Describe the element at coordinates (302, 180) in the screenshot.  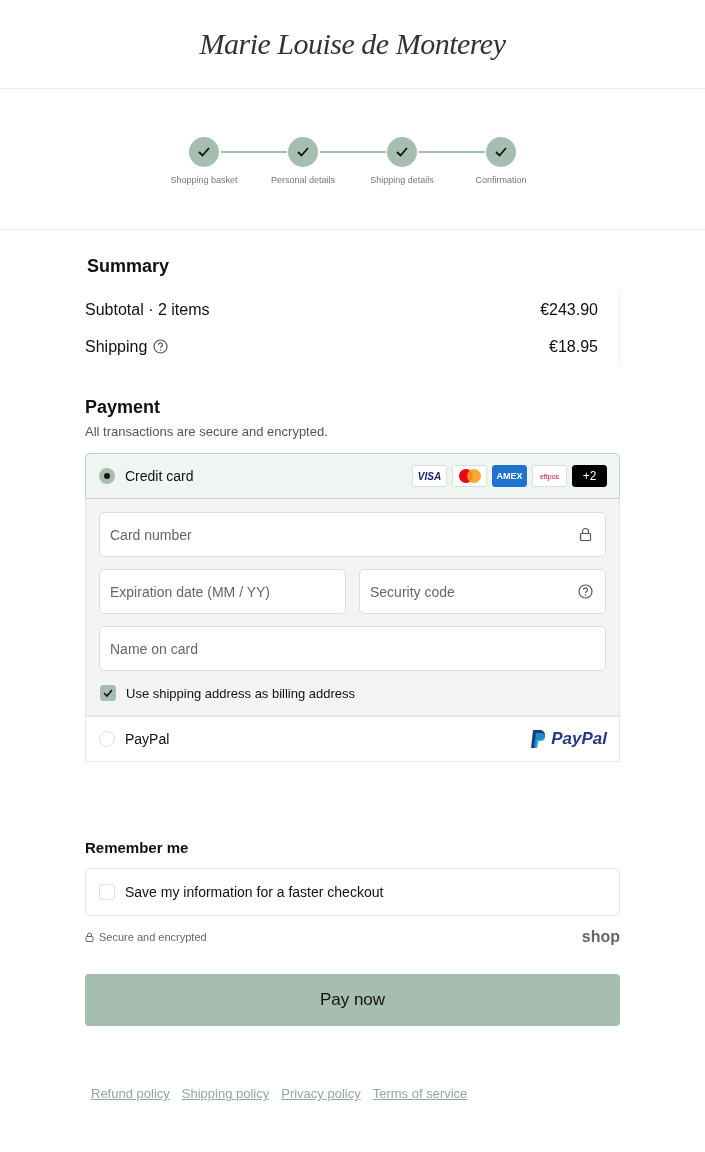
I see `step-label: Personal details` at that location.